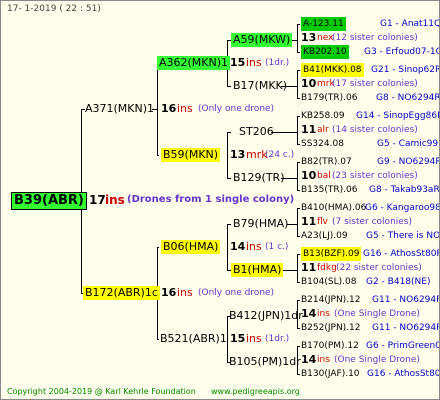 The height and width of the screenshot is (400, 440). I want to click on ancestor-desc: G21 - Sinop62R, so click(405, 70).